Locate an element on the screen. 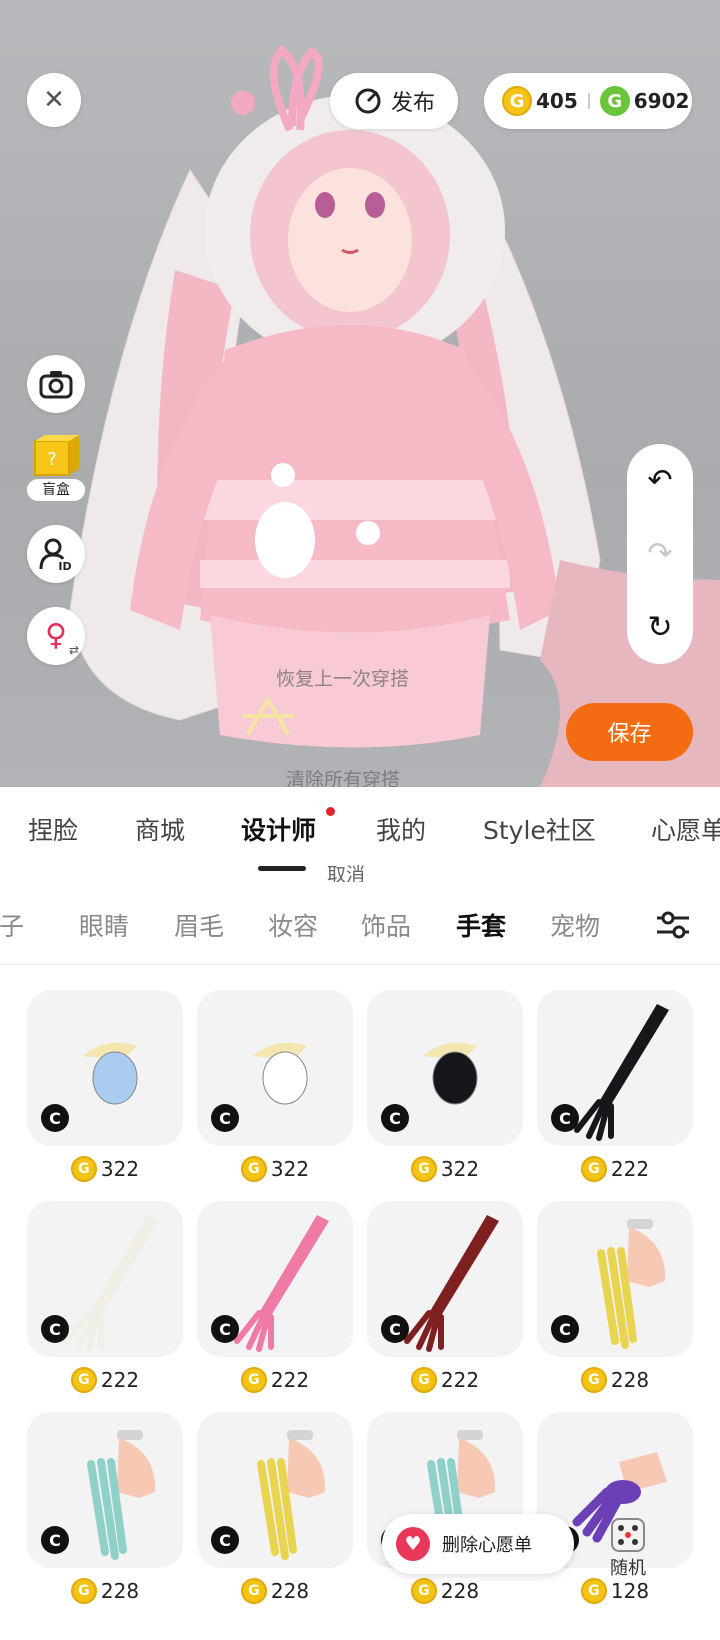 Image resolution: width=720 pixels, height=1640 pixels. tab-eyes: 眼睛 is located at coordinates (104, 925).